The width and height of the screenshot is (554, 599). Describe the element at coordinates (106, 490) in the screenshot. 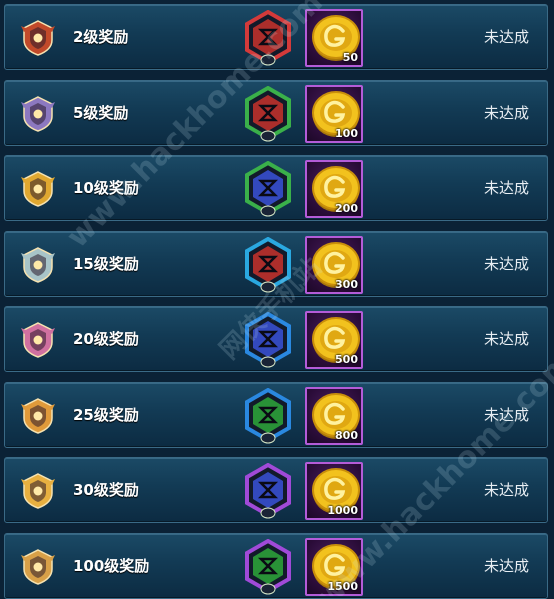

I see `reward-level-title: 30级奖励` at that location.